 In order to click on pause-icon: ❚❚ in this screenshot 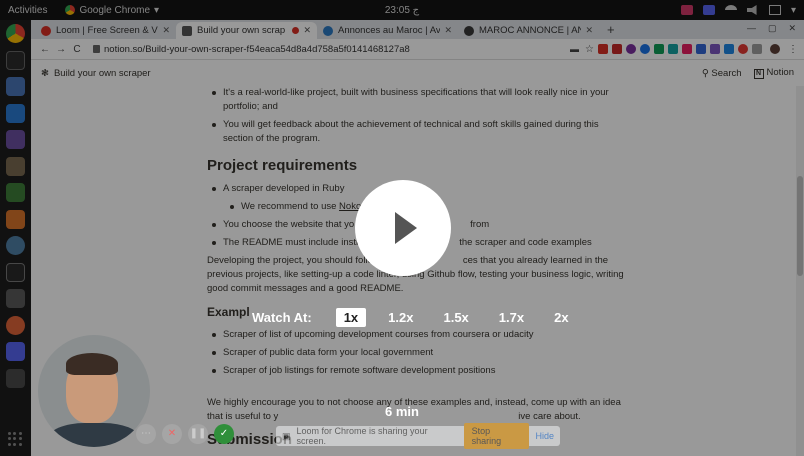, I will do `click(198, 434)`.